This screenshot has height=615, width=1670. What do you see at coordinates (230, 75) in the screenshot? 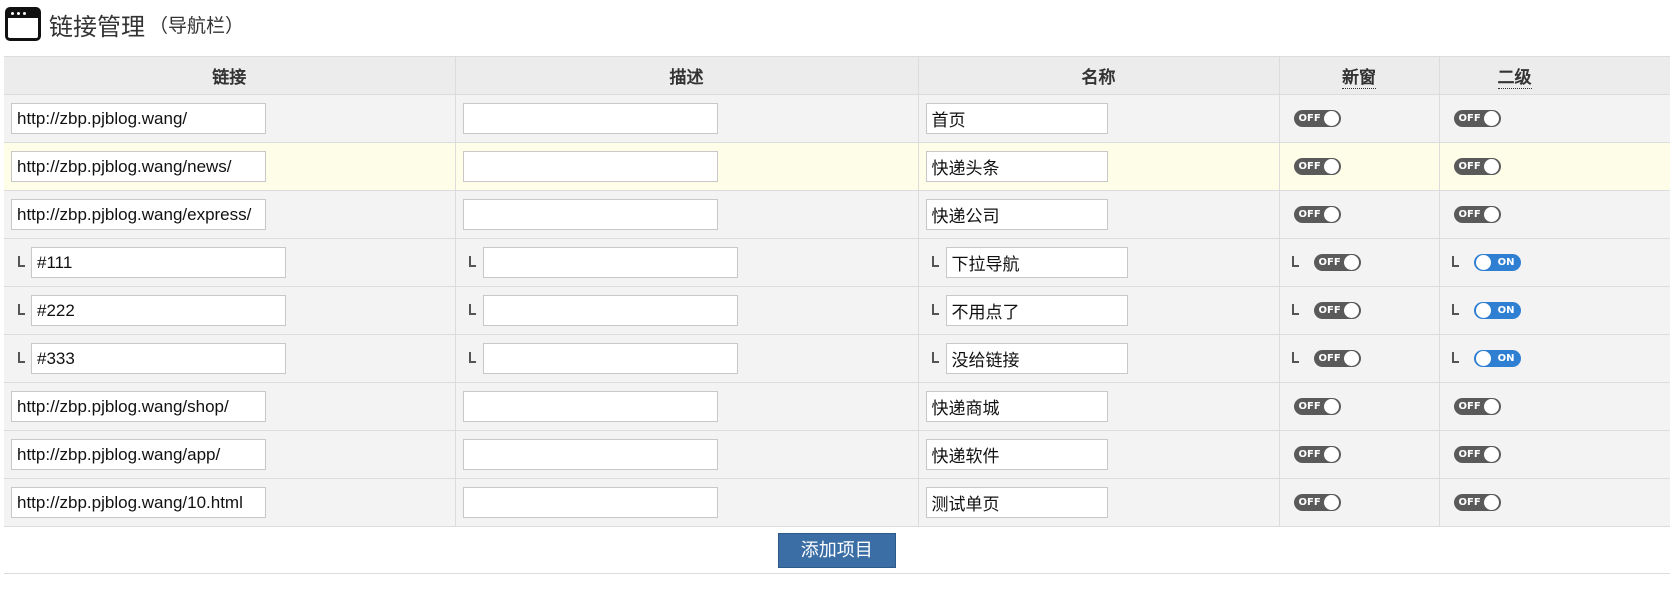
I see `column-header-link: 链接` at bounding box center [230, 75].